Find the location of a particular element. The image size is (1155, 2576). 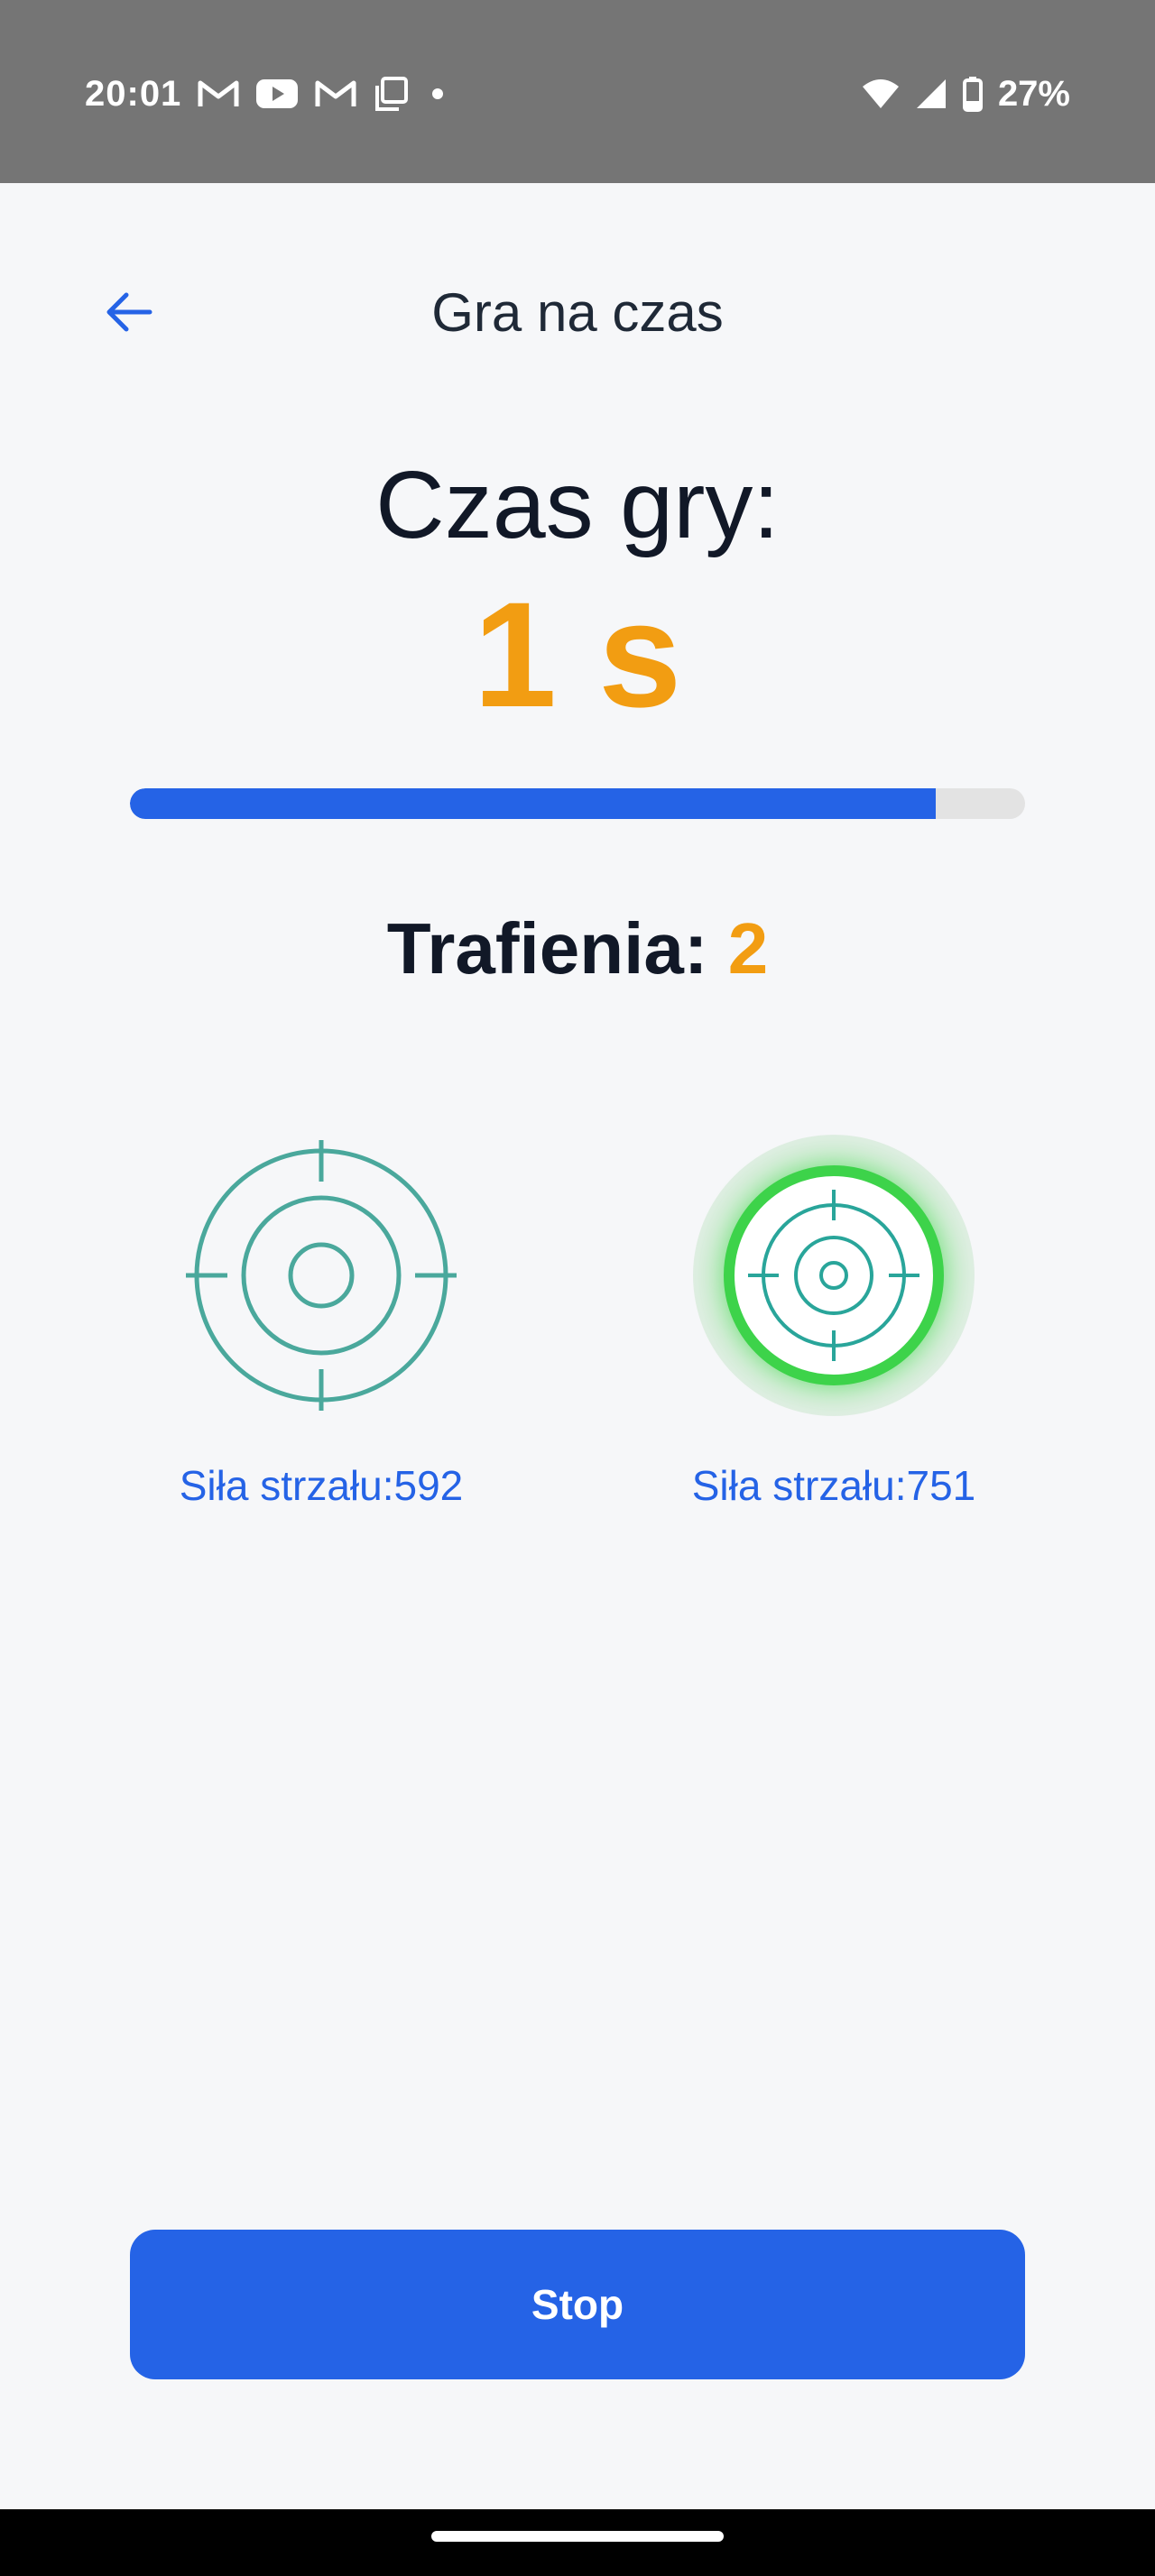

hits-label: Trafienia: is located at coordinates (547, 948).